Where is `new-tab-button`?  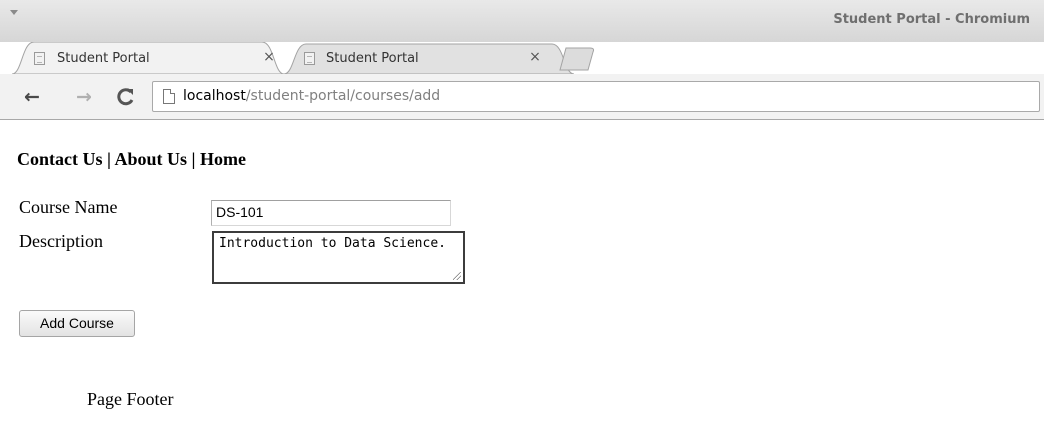 new-tab-button is located at coordinates (578, 58).